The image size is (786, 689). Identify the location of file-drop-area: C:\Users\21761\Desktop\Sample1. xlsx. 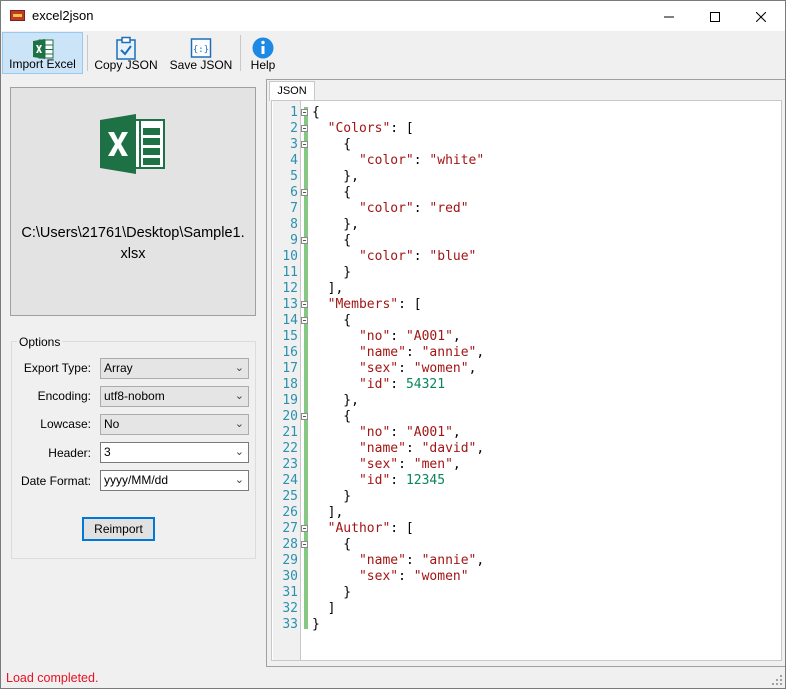
(133, 201).